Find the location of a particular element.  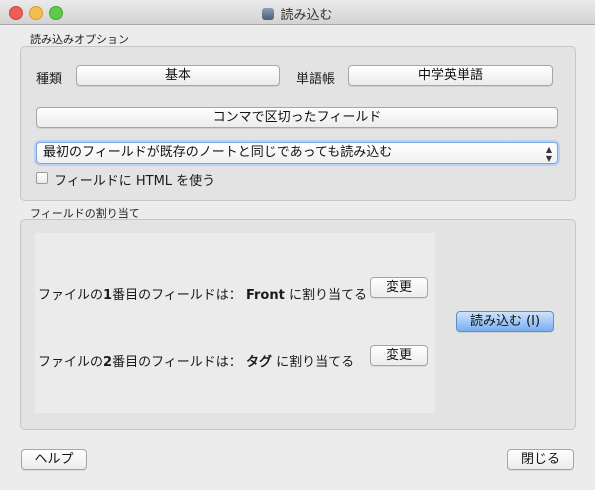

mapping-row-2-target: タグ is located at coordinates (258, 362).